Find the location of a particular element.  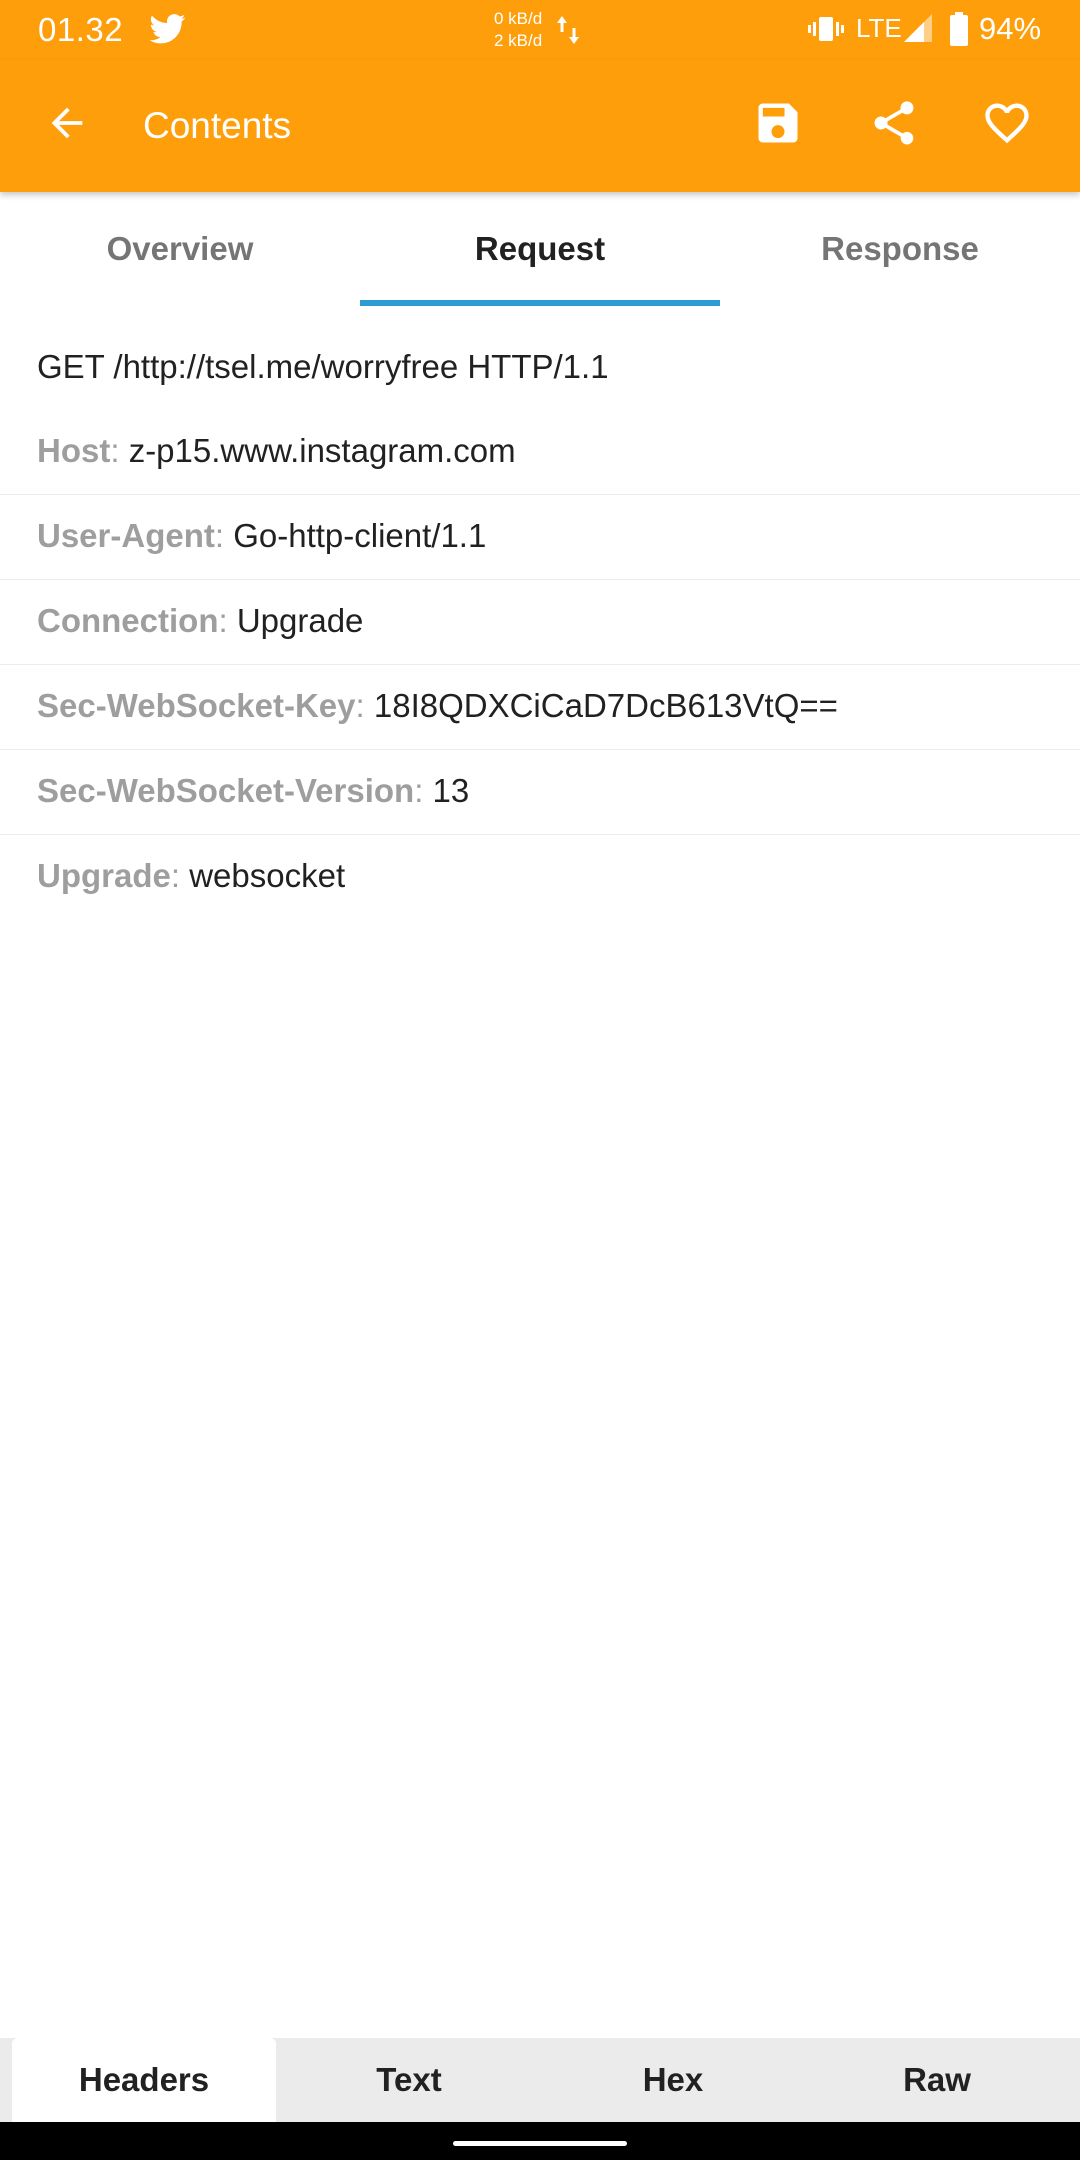

tab-text: Text is located at coordinates (409, 2080).